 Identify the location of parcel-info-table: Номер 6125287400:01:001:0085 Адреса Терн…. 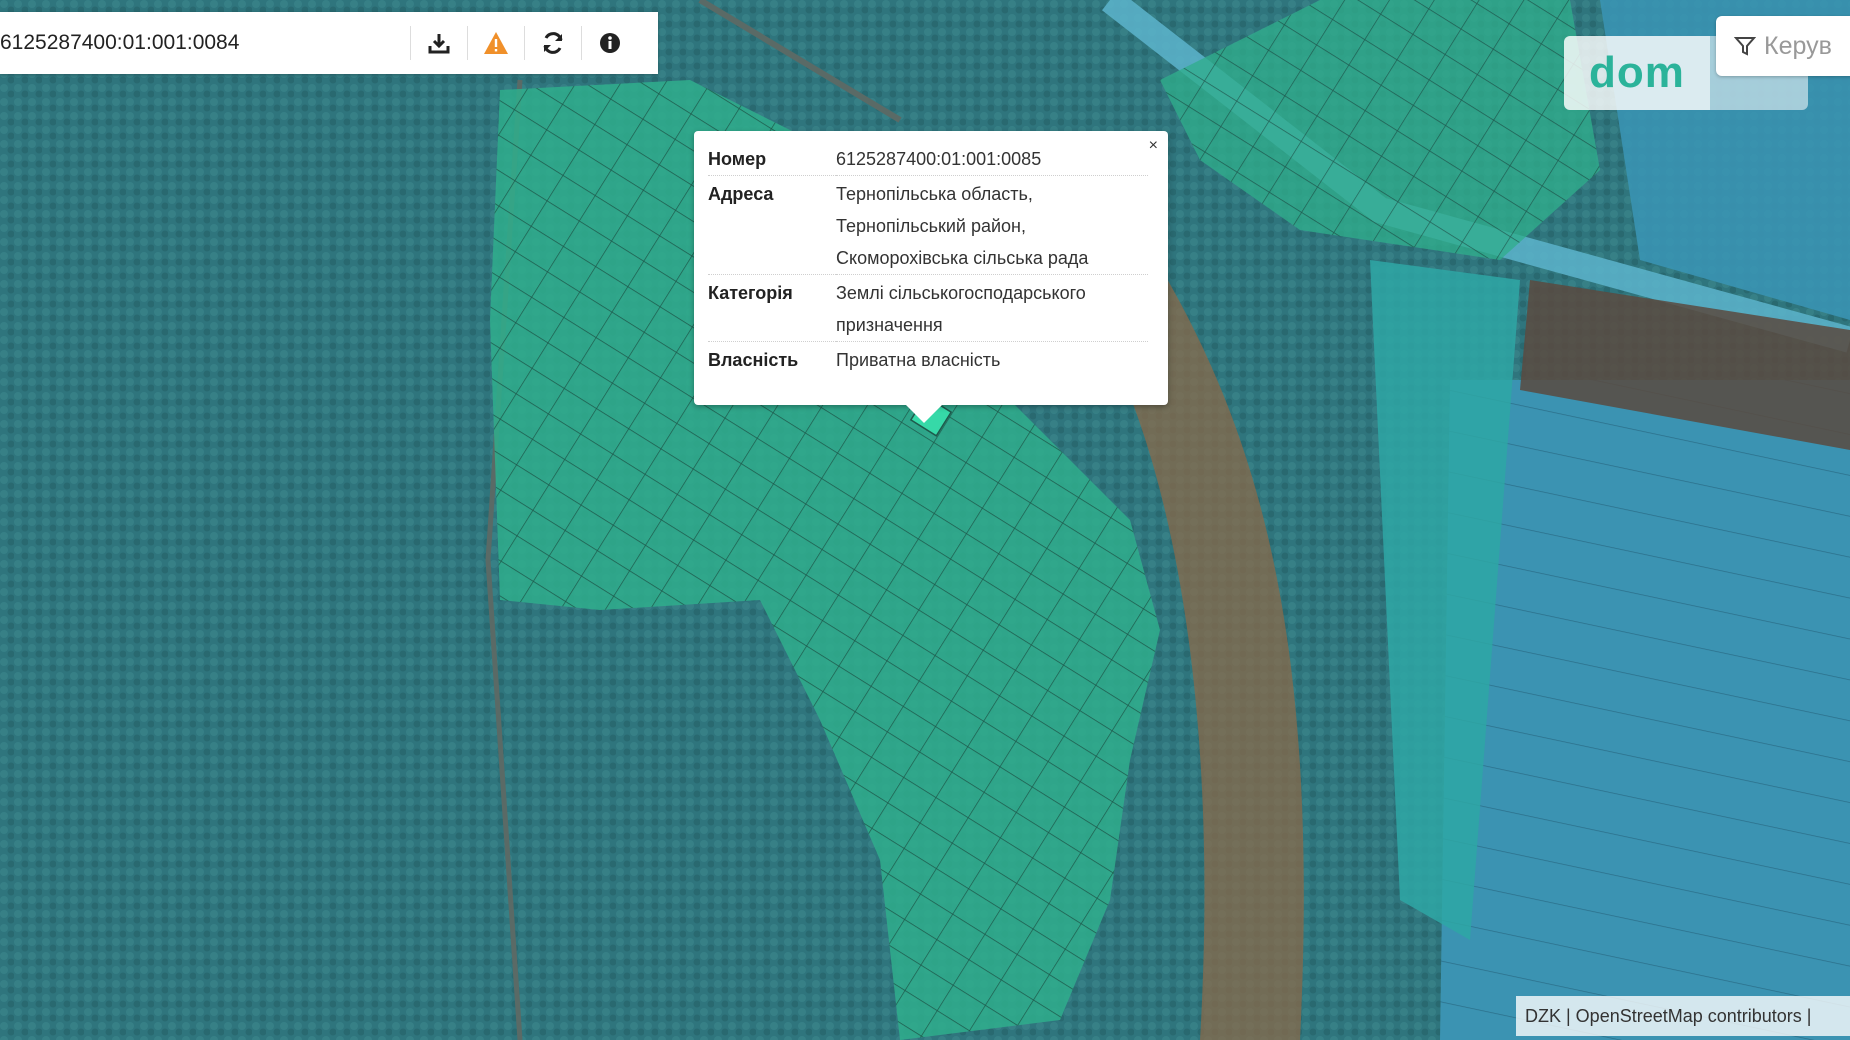
(928, 258).